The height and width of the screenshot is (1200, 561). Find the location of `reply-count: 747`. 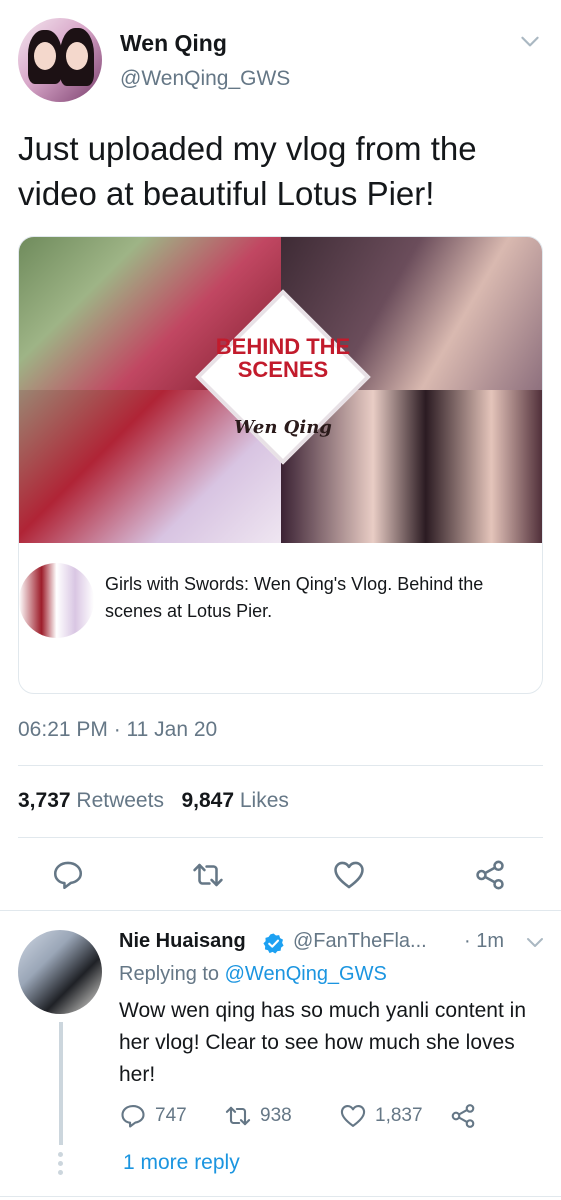

reply-count: 747 is located at coordinates (171, 1115).